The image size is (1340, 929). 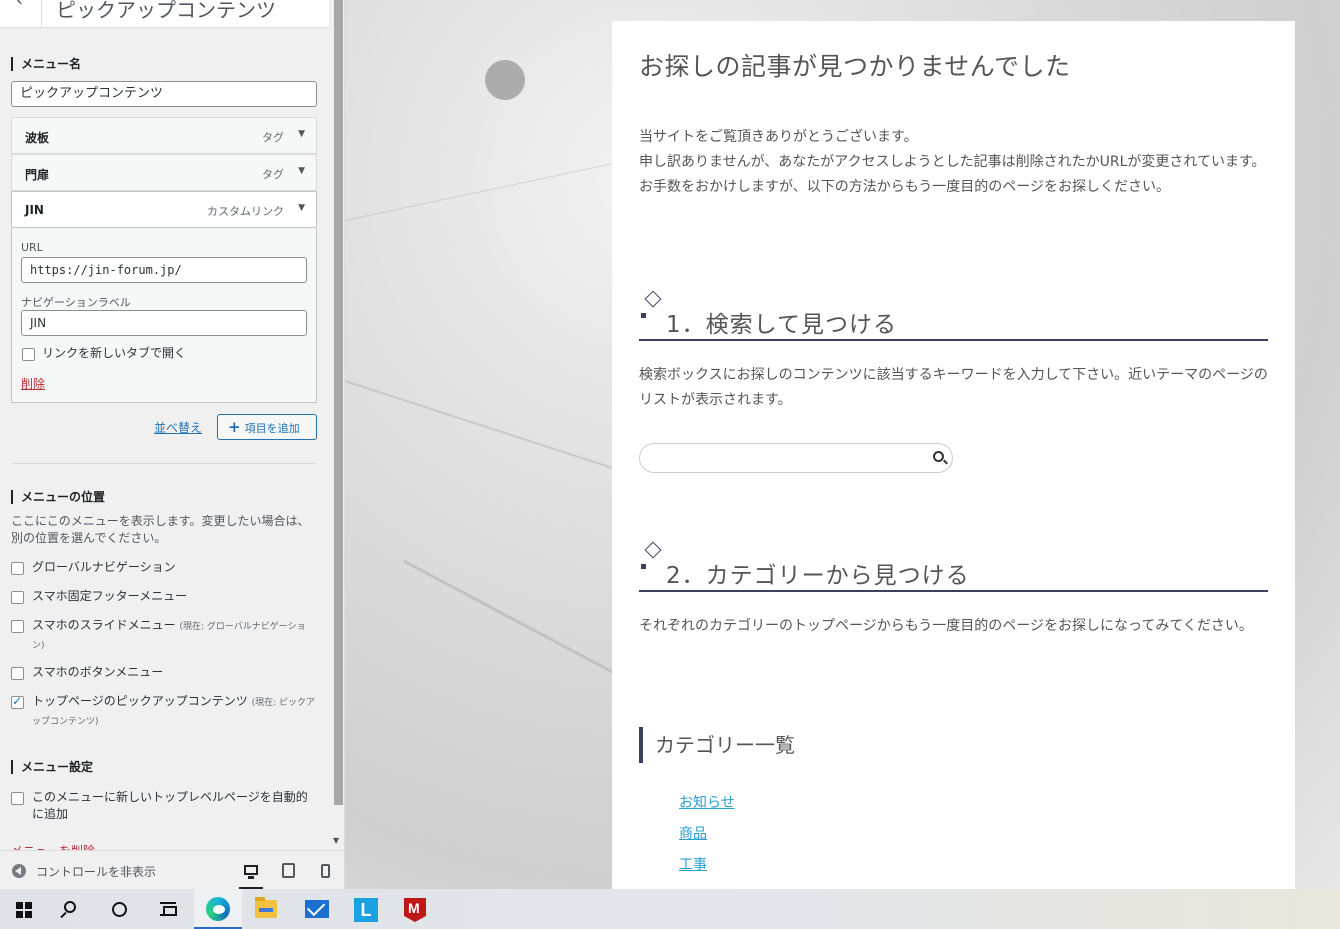 What do you see at coordinates (169, 634) in the screenshot?
I see `location-label: スマホのスライドメニュー (現在: グローバルナビゲーション)` at bounding box center [169, 634].